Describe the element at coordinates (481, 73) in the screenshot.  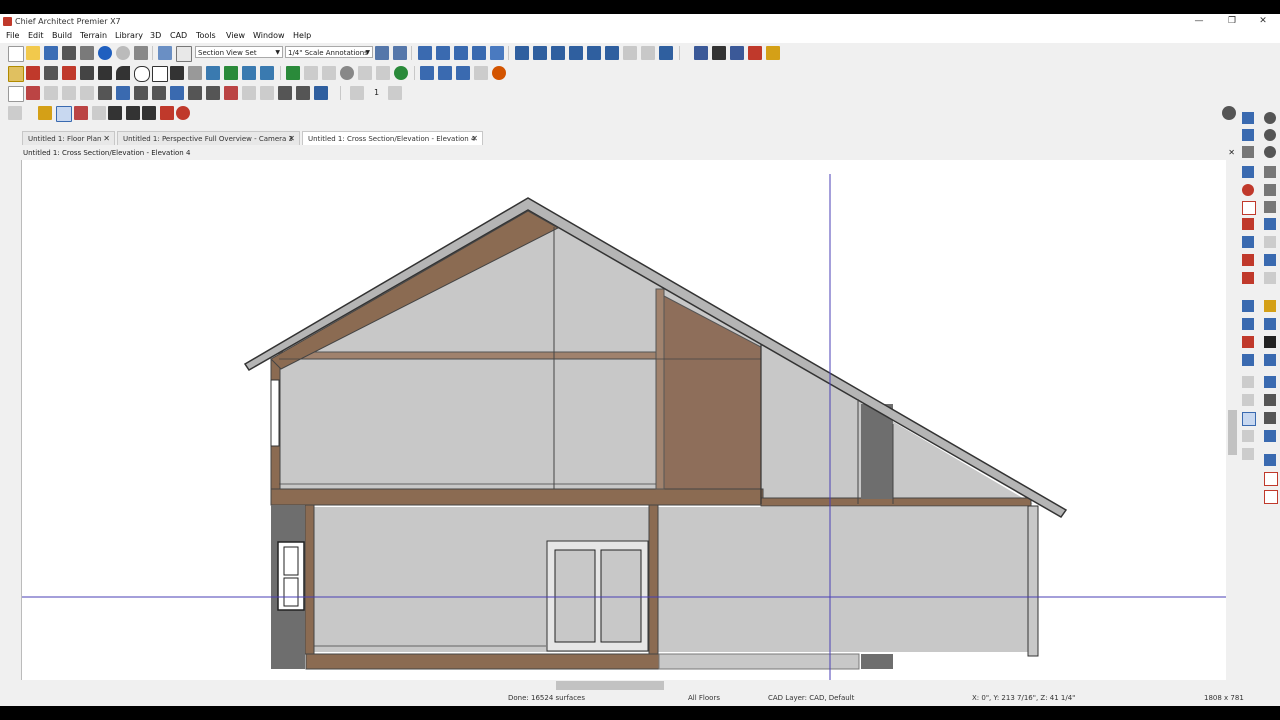
I see `pen-icon` at that location.